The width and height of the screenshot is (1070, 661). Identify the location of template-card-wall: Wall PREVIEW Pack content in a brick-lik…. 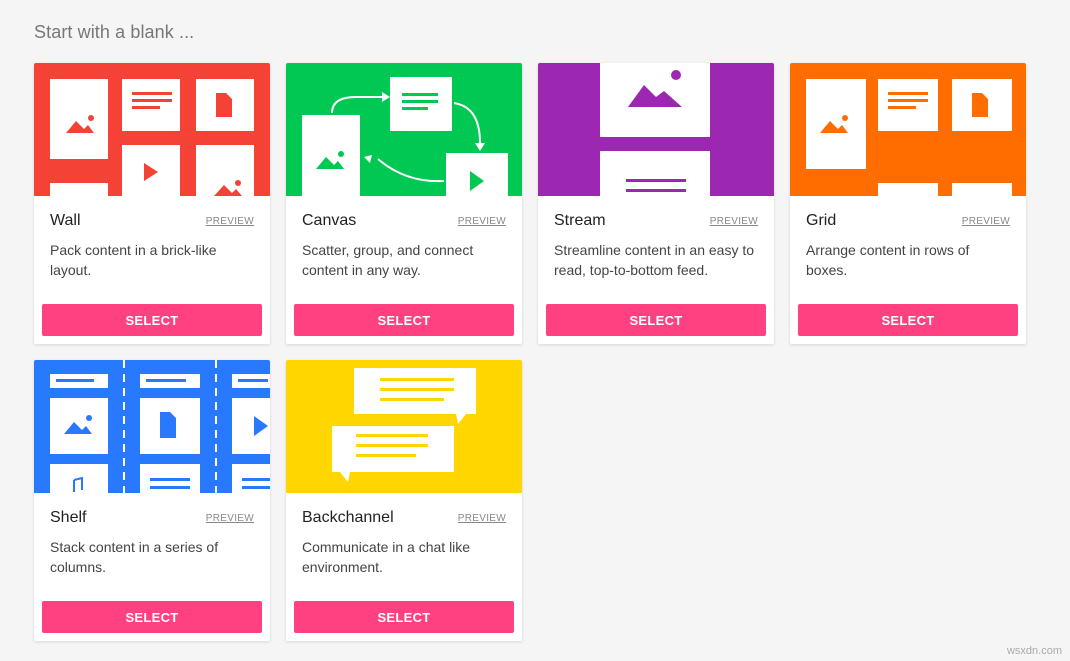
(152, 203).